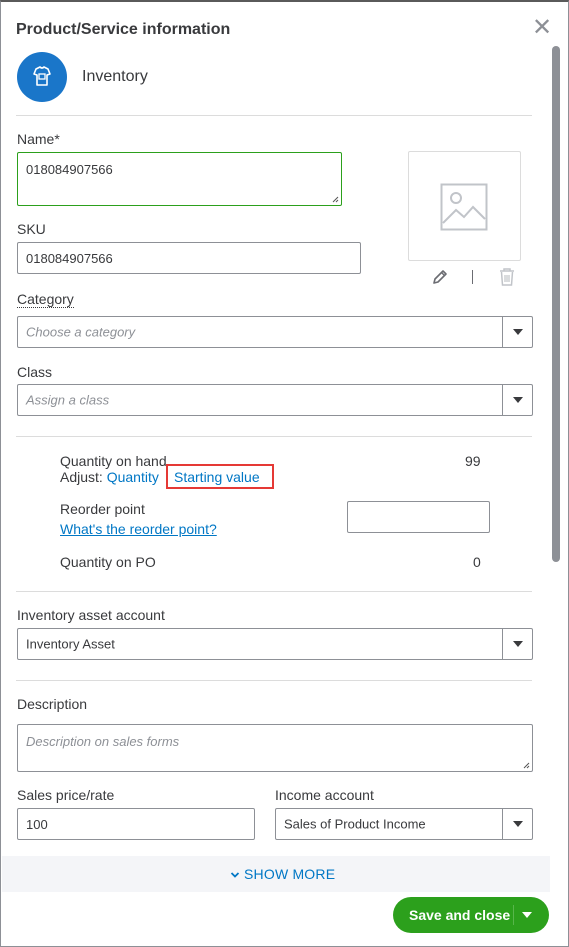  I want to click on name-field: 018084907566, so click(179, 179).